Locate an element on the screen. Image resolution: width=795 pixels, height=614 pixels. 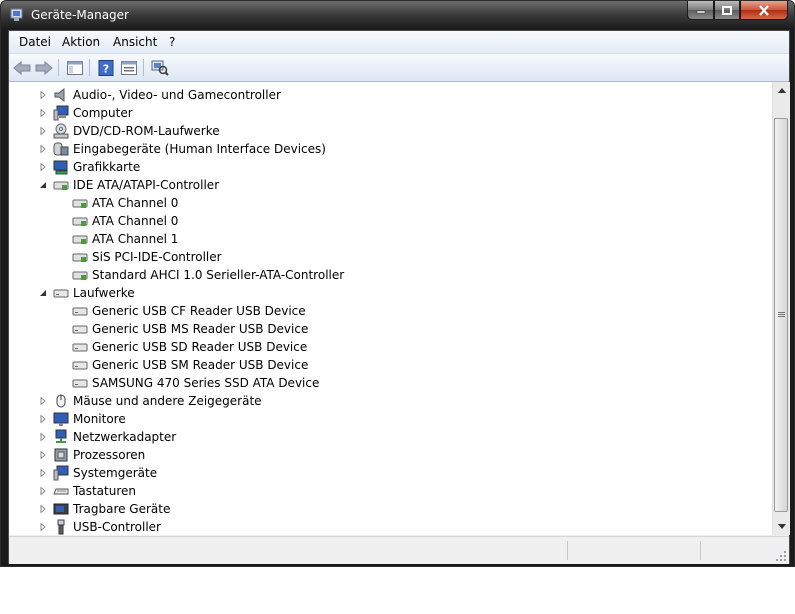
show-hide-console-tree-icon is located at coordinates (75, 67).